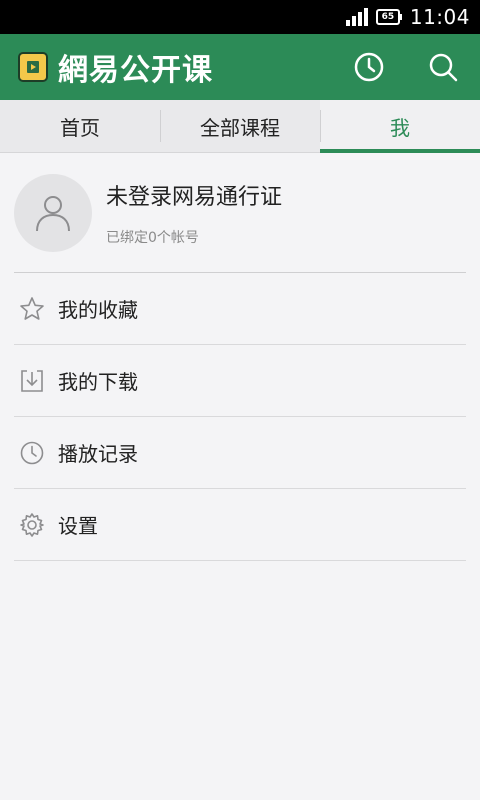 This screenshot has height=800, width=480. I want to click on menu-label: 设置, so click(78, 526).